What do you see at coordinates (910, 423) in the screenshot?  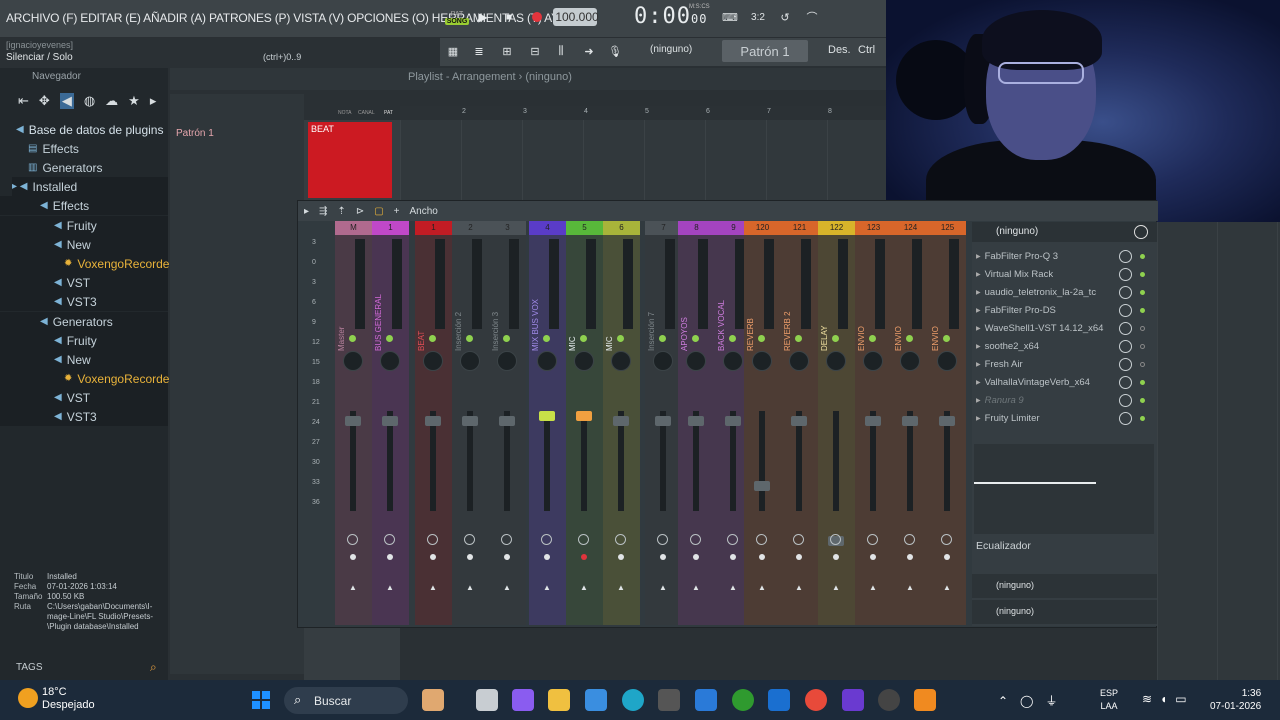 I see `mixer-strip: 124 ENVIO ▲` at bounding box center [910, 423].